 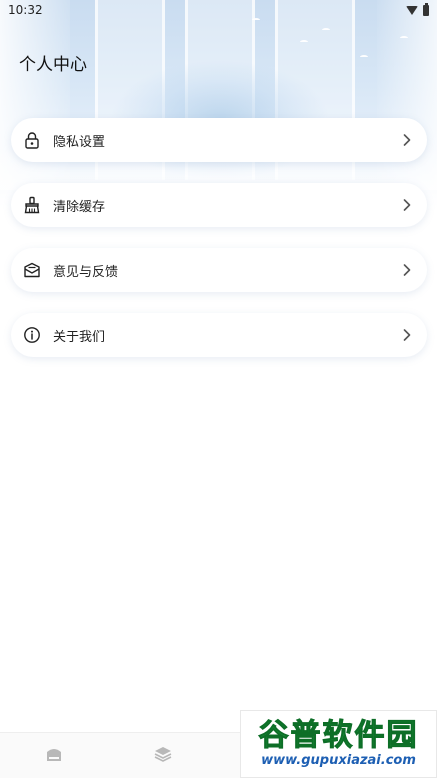 I want to click on menu-item-about-us: 关于我们, so click(x=219, y=335).